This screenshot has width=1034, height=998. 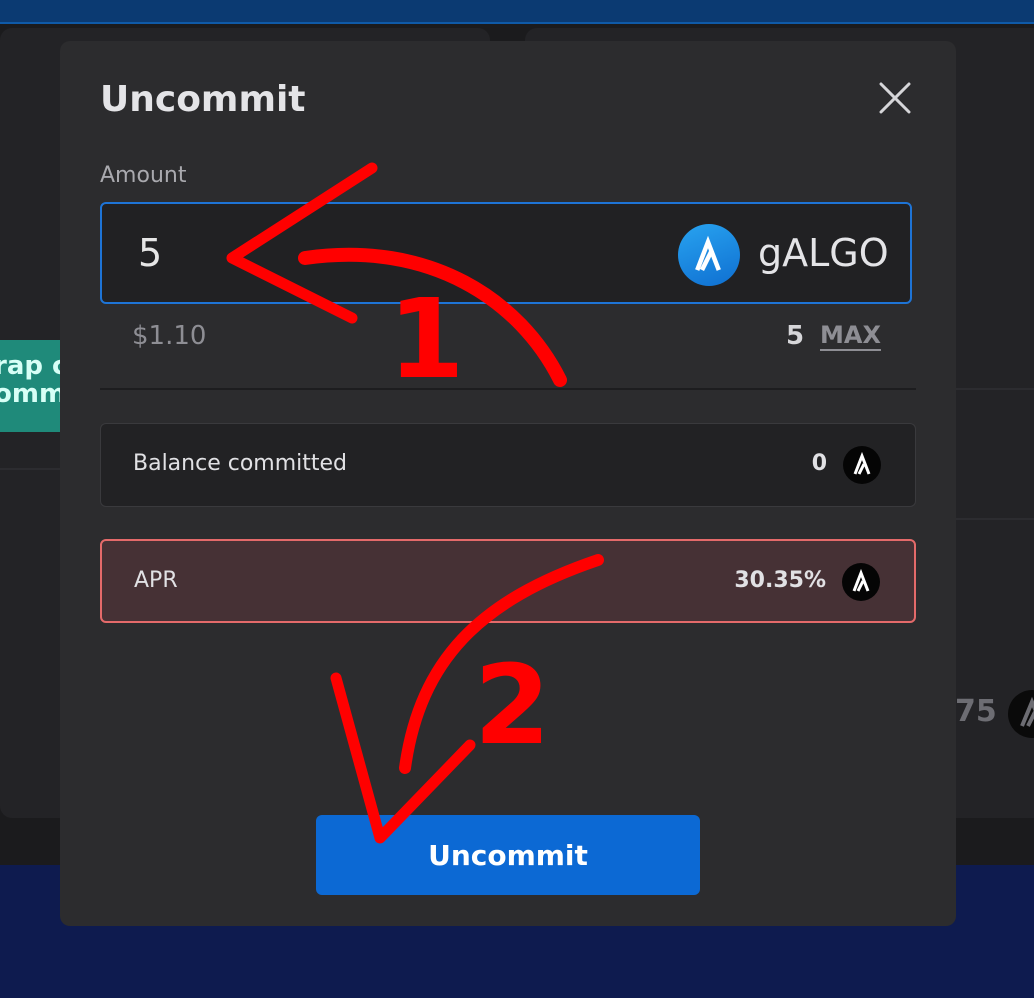 What do you see at coordinates (143, 175) in the screenshot?
I see `amount-label: Amount` at bounding box center [143, 175].